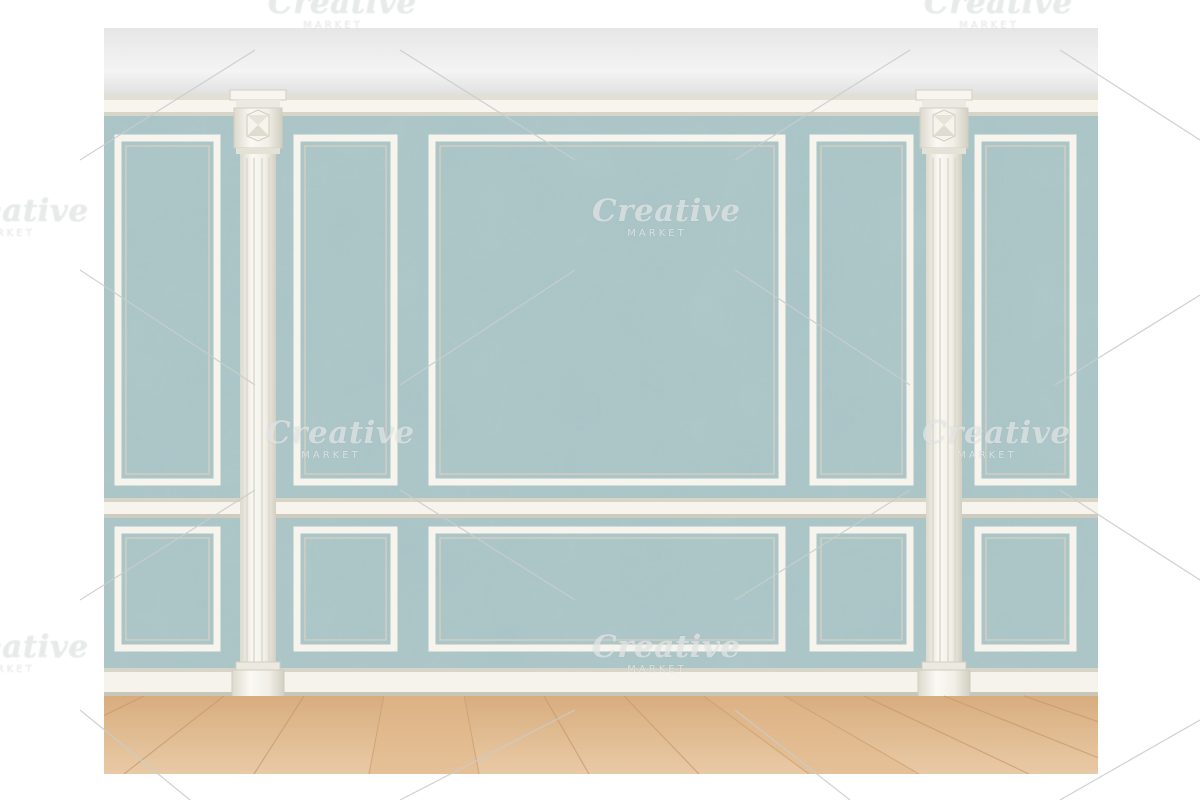  Describe the element at coordinates (601, 64) in the screenshot. I see `ceiling` at that location.